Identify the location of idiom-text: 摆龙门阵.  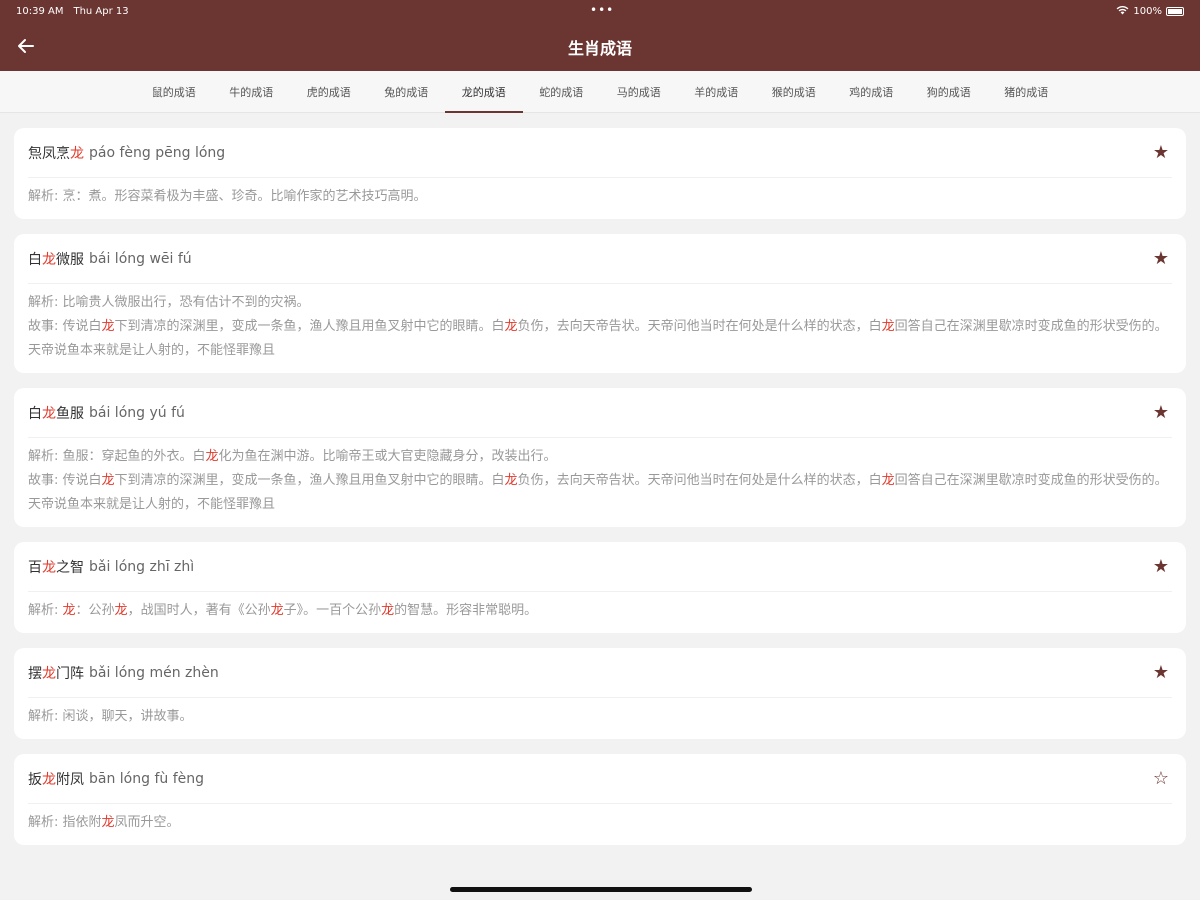
(56, 673).